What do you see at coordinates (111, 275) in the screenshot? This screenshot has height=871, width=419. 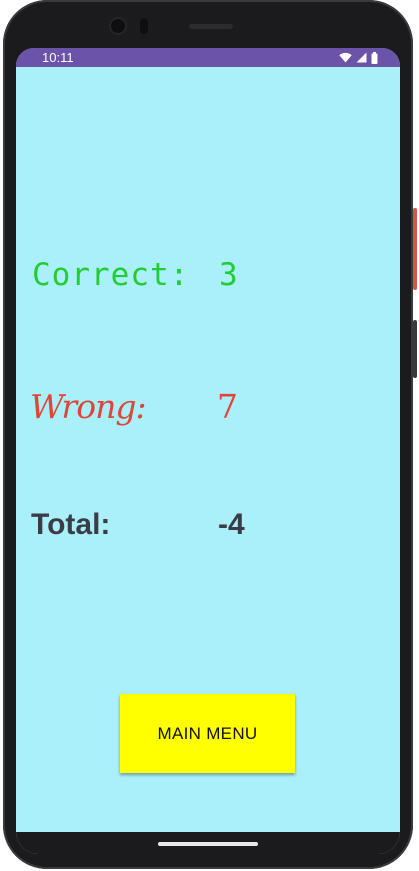 I see `correct-label: Correct:` at bounding box center [111, 275].